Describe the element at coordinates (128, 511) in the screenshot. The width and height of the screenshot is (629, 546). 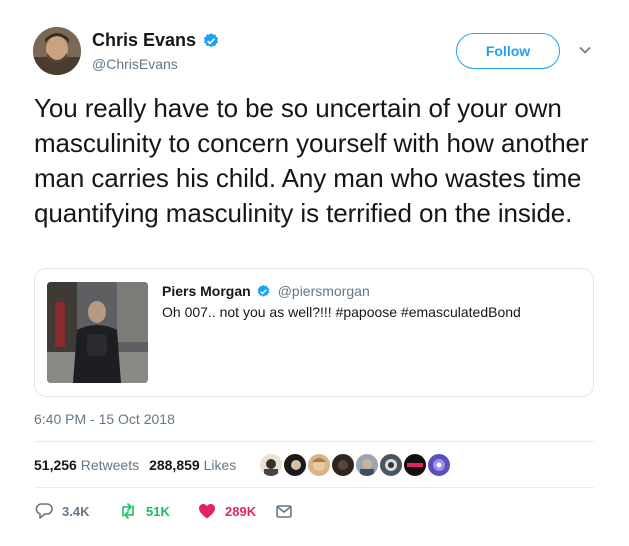
I see `retweet-icon` at that location.